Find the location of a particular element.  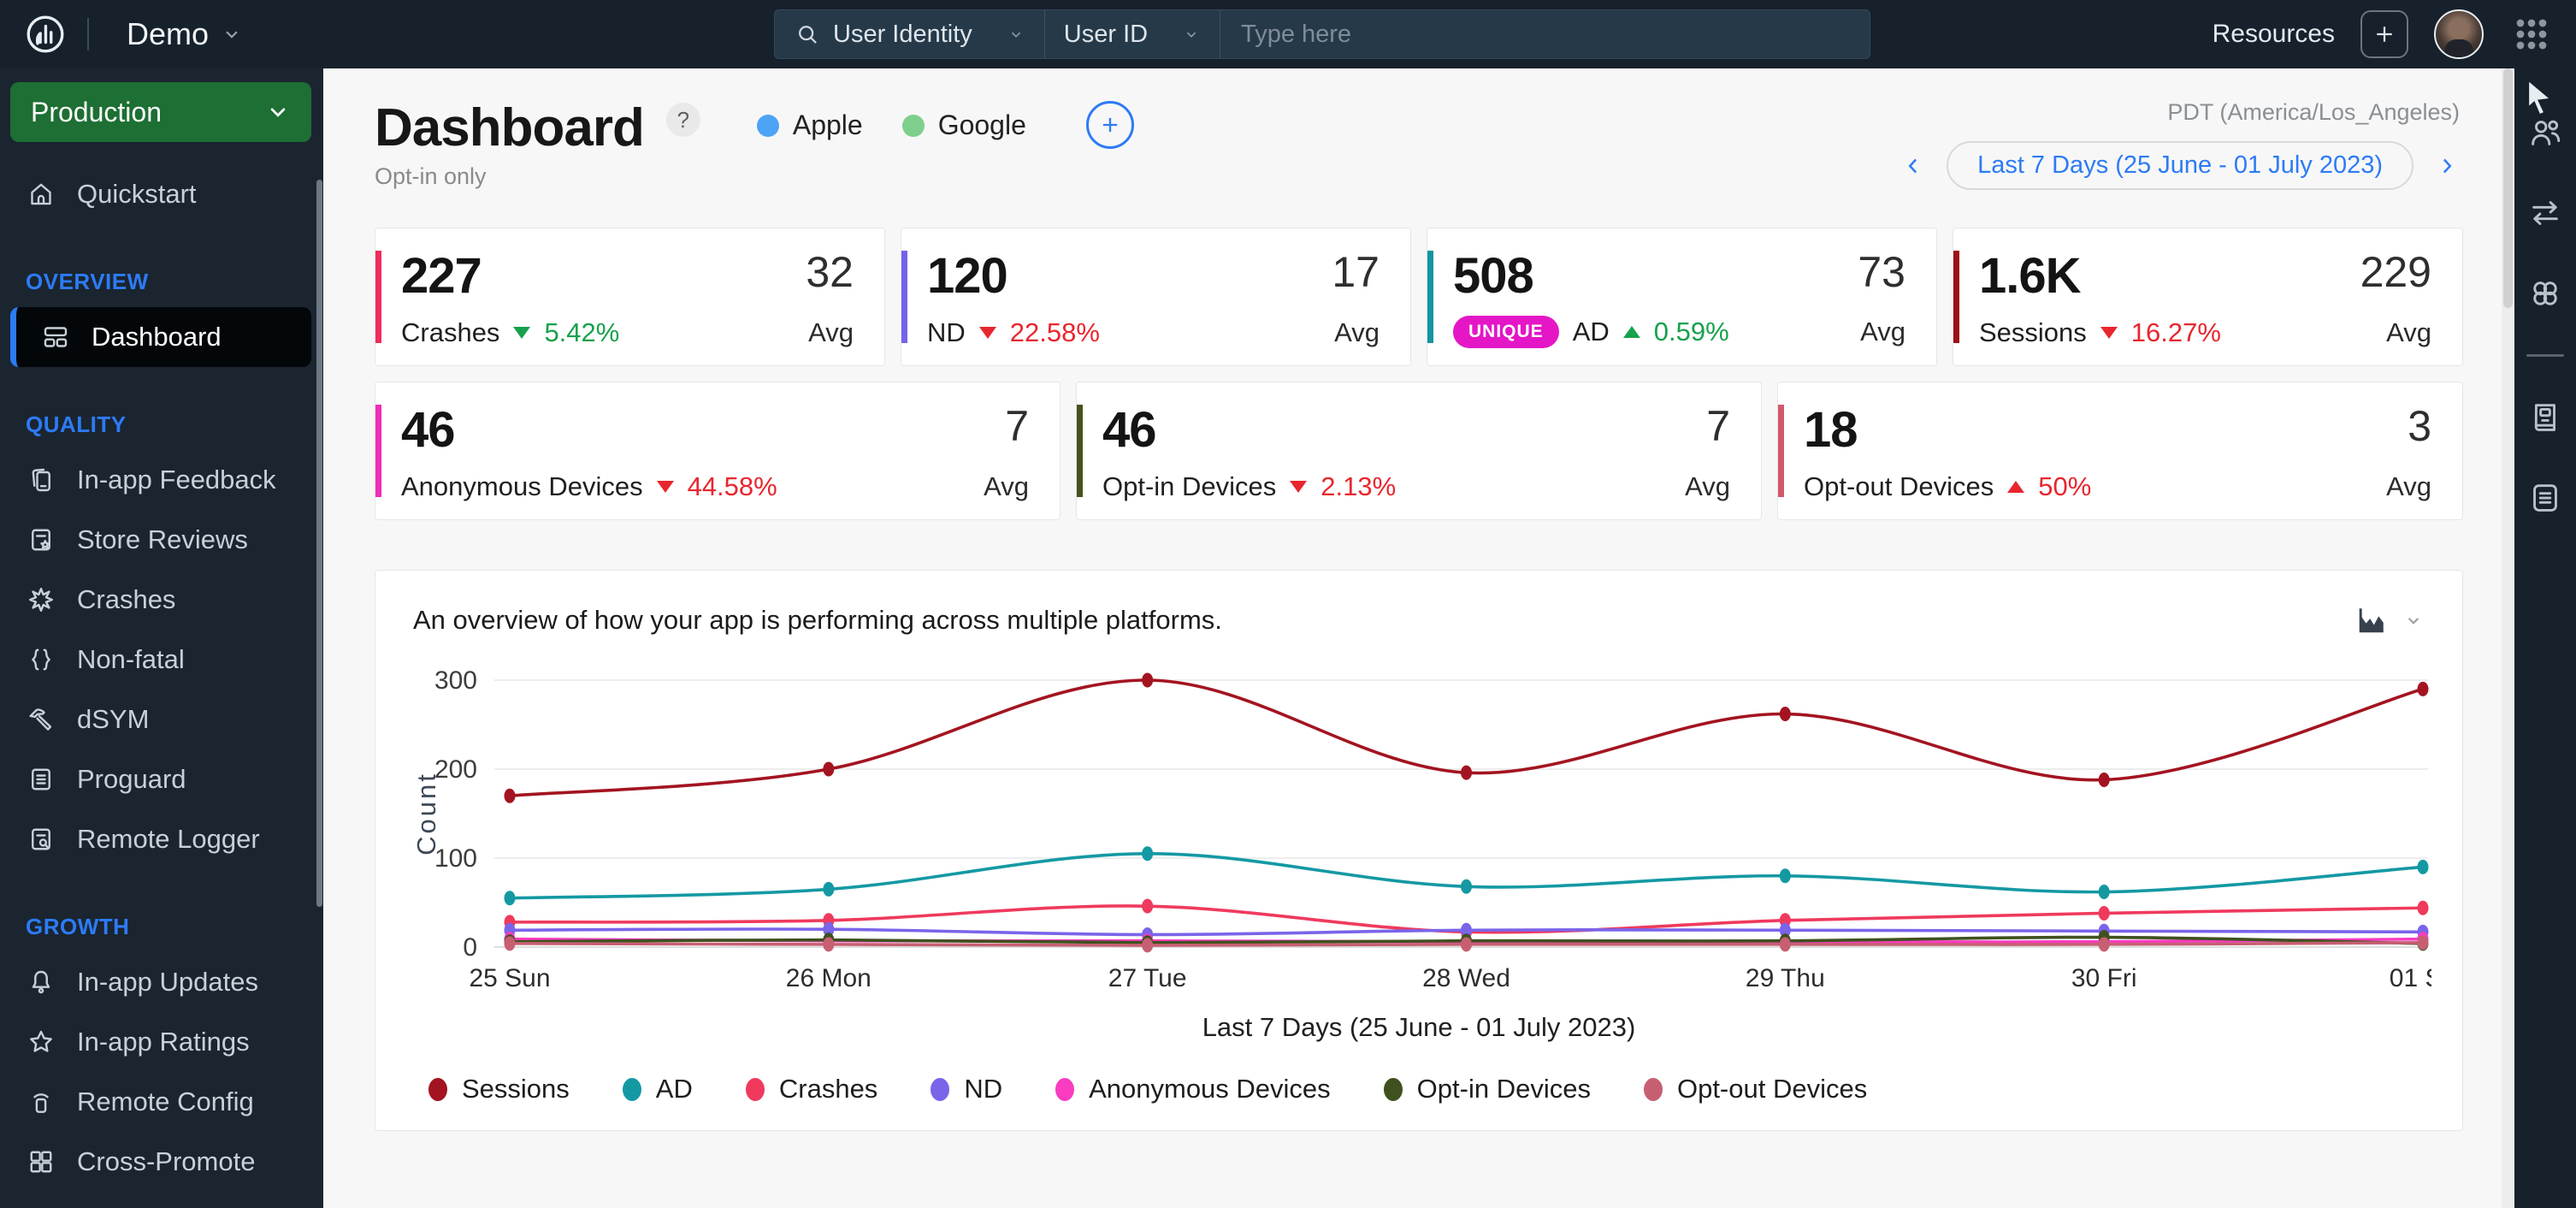

legend-item-opt-in-devices: Opt-in Devices is located at coordinates (1487, 1089).